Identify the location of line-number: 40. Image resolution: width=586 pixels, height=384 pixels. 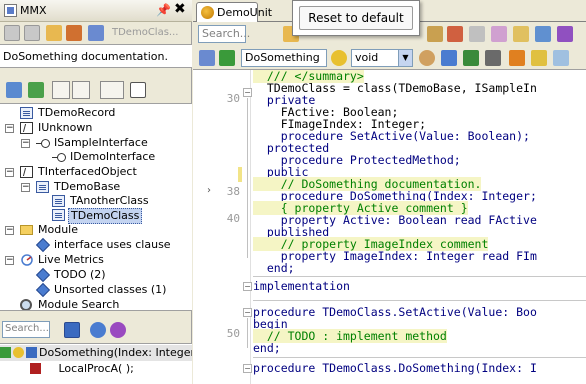
(233, 218).